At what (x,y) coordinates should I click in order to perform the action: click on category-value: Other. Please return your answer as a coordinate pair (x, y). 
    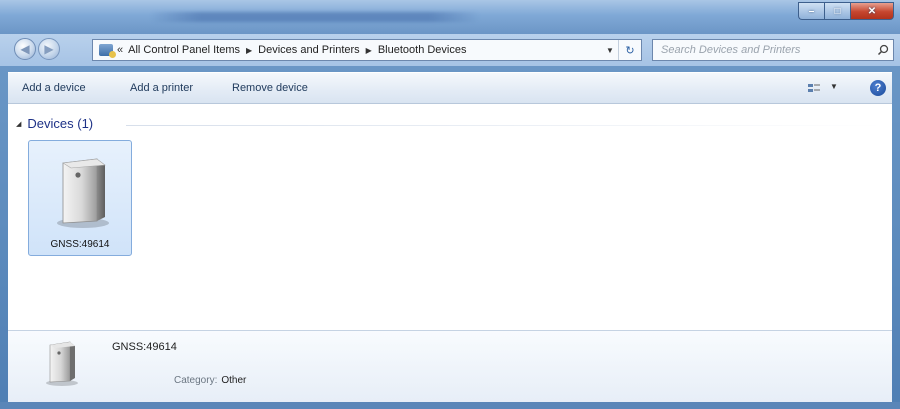
    Looking at the image, I should click on (234, 380).